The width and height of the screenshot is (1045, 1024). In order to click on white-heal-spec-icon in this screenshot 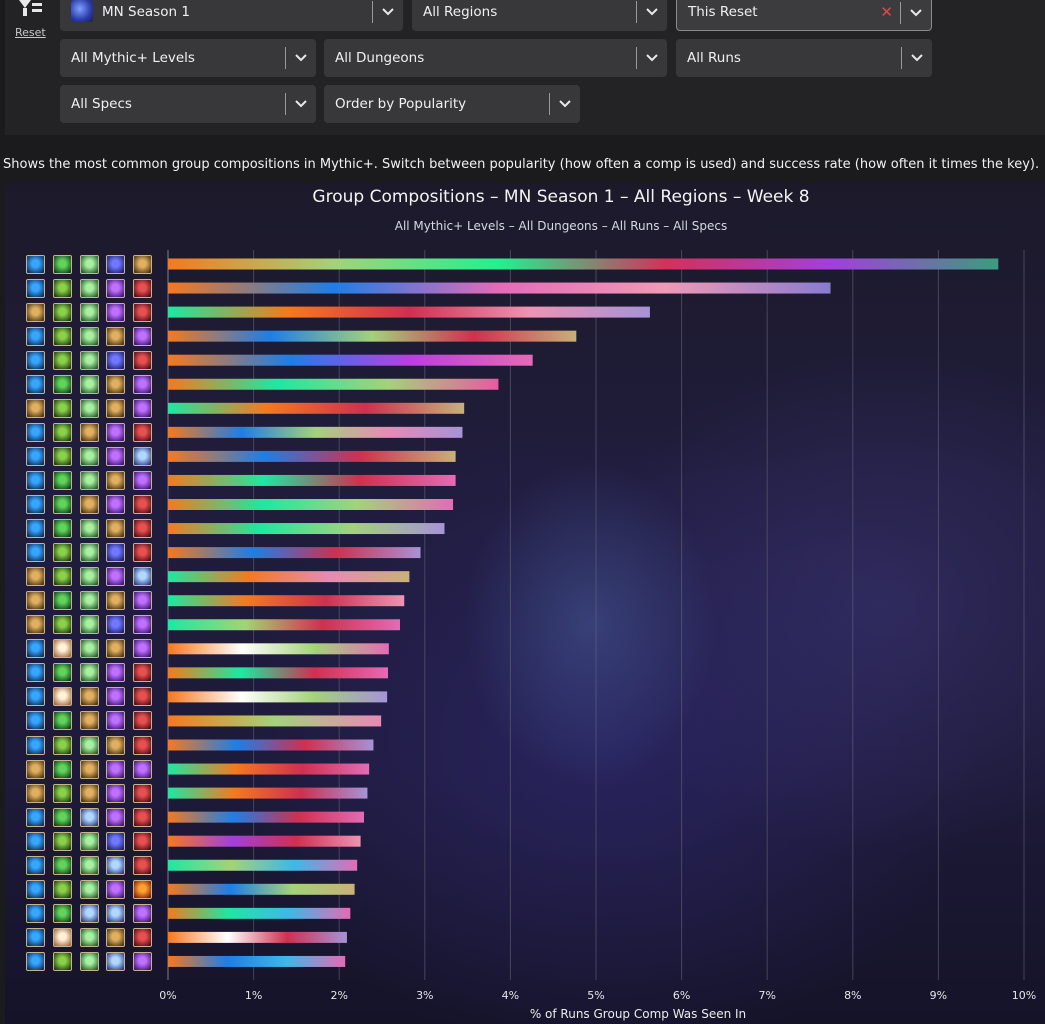, I will do `click(62, 697)`.